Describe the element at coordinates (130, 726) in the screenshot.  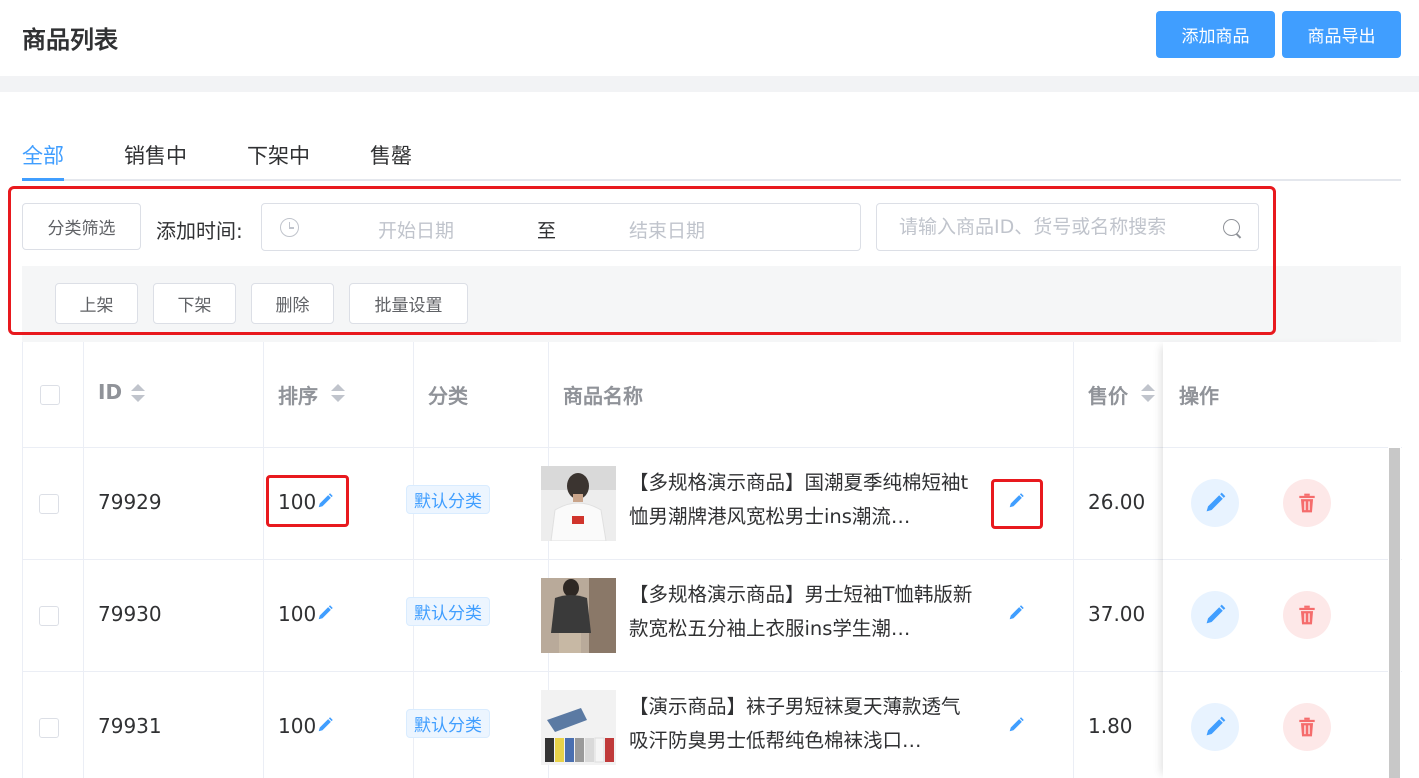
I see `row-id: 79931` at that location.